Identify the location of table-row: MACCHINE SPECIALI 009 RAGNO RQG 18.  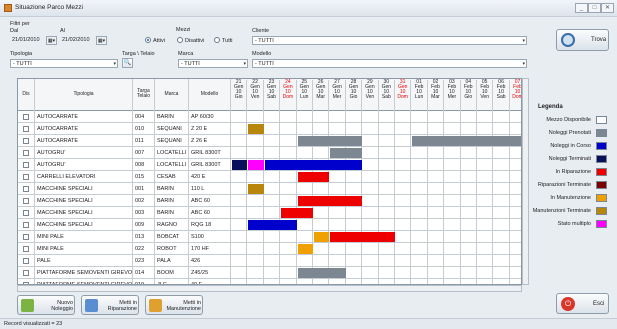
(269, 225).